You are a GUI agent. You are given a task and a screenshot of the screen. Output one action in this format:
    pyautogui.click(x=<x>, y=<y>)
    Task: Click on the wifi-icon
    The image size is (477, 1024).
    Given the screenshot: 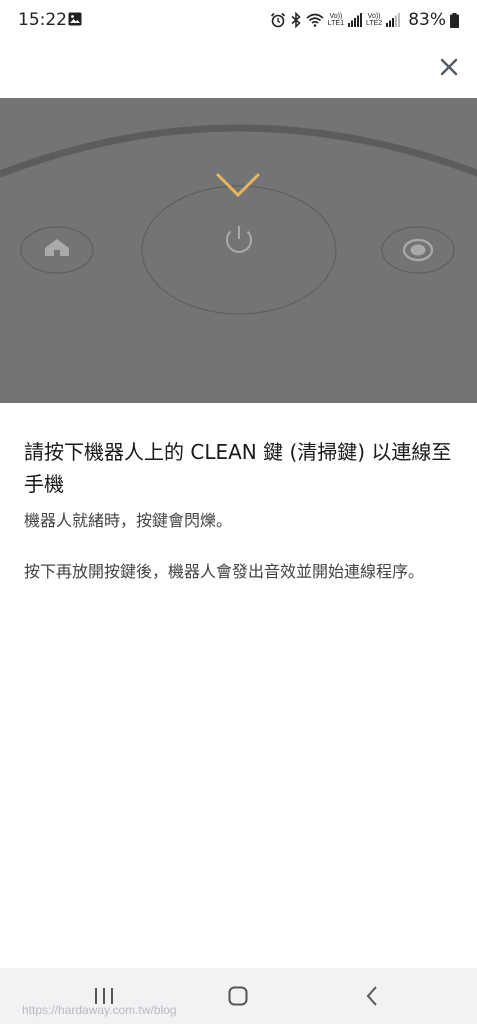 What is the action you would take?
    pyautogui.click(x=315, y=20)
    